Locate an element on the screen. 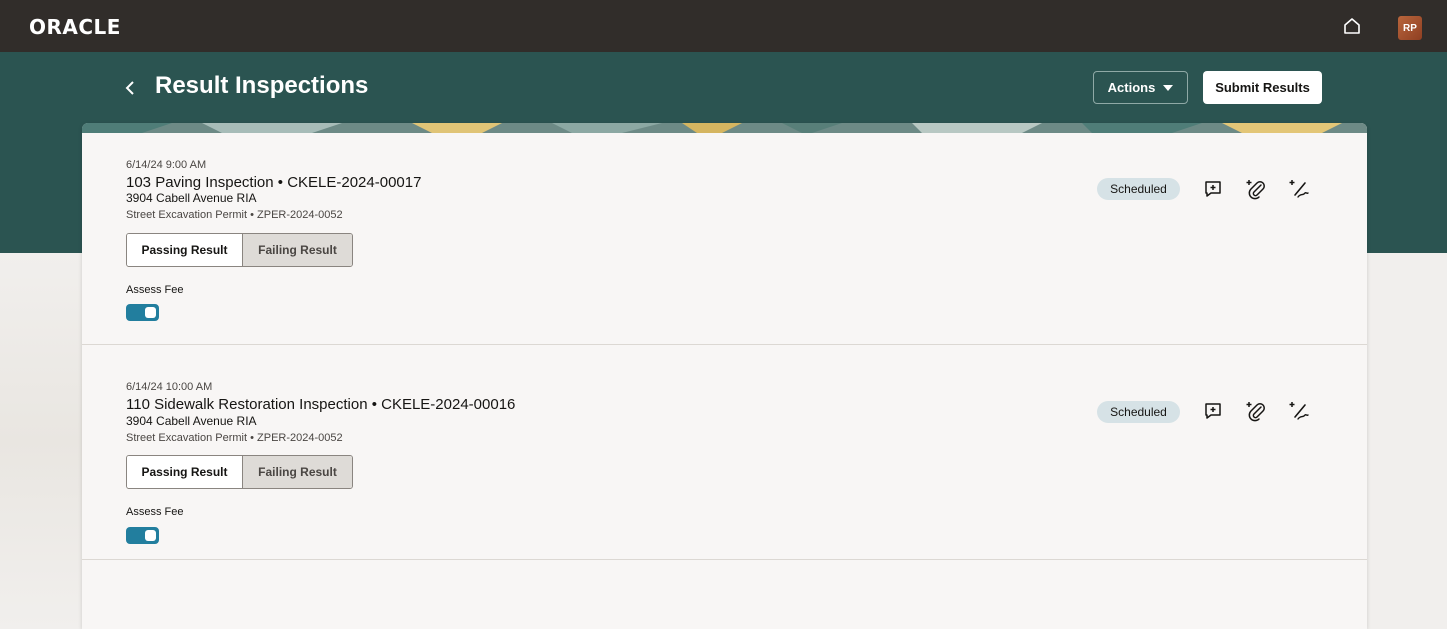 This screenshot has height=629, width=1447. oracle-logo: ORACLE is located at coordinates (75, 27).